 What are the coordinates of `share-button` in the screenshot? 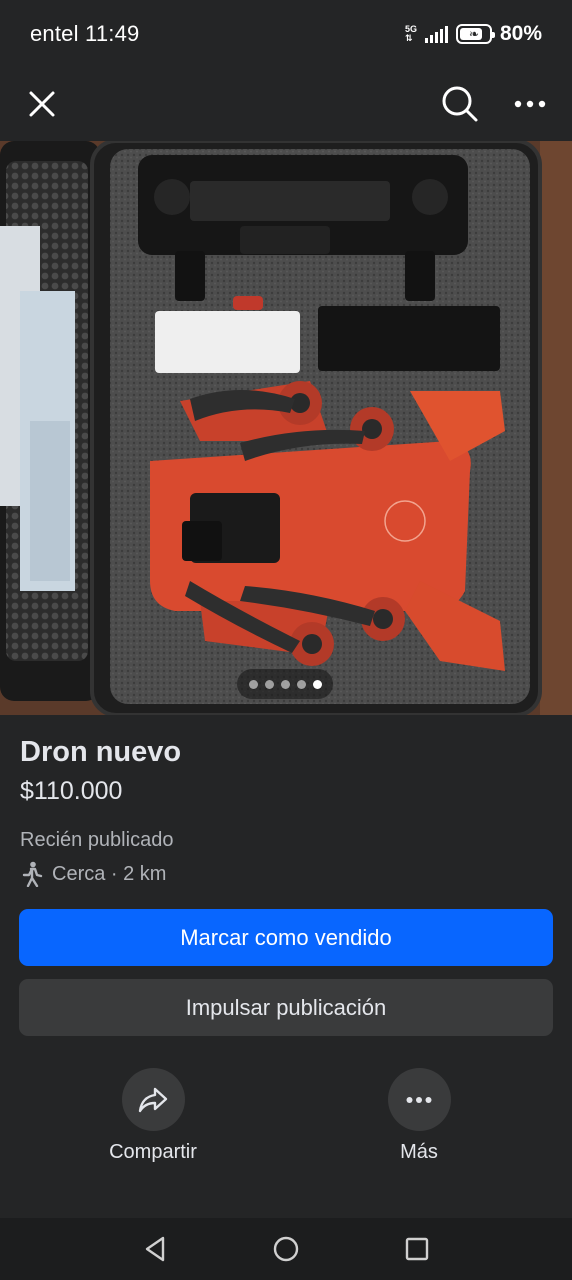 It's located at (153, 1099).